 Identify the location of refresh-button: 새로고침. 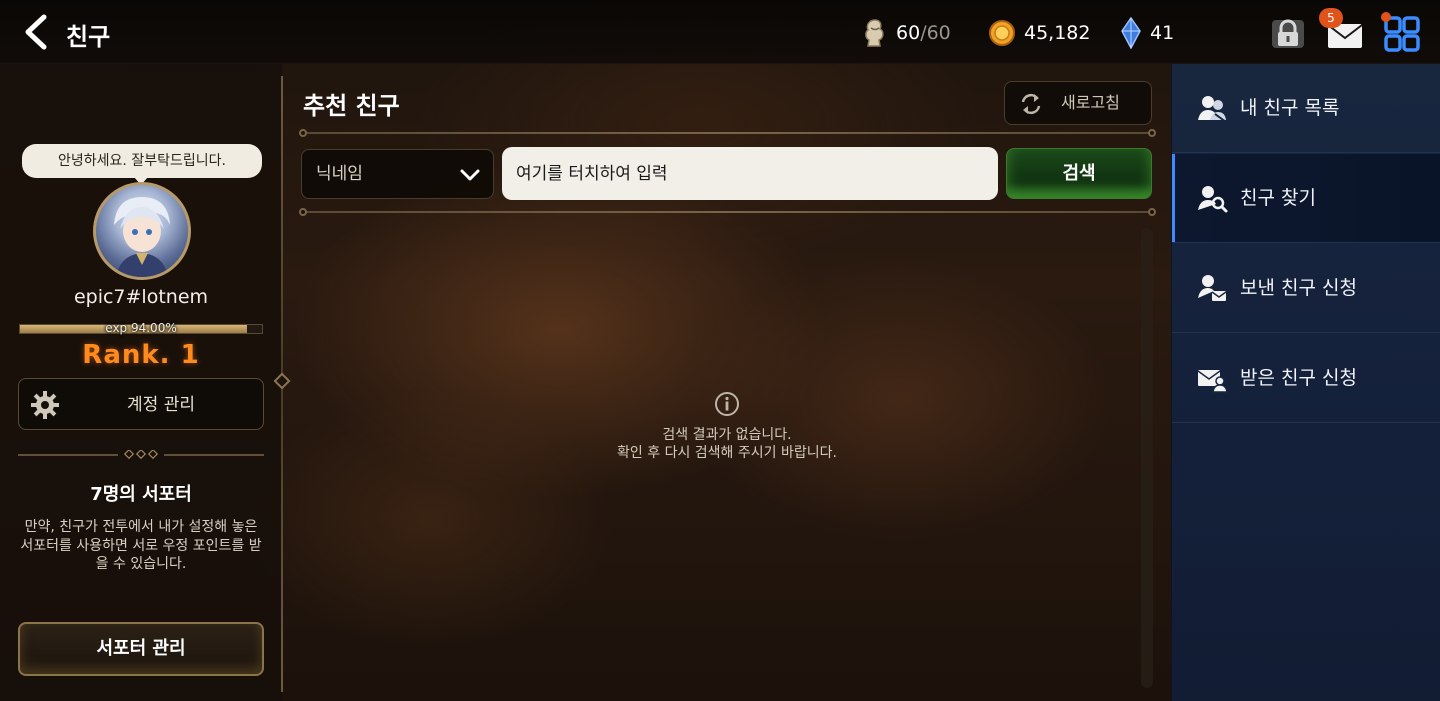
(1078, 103).